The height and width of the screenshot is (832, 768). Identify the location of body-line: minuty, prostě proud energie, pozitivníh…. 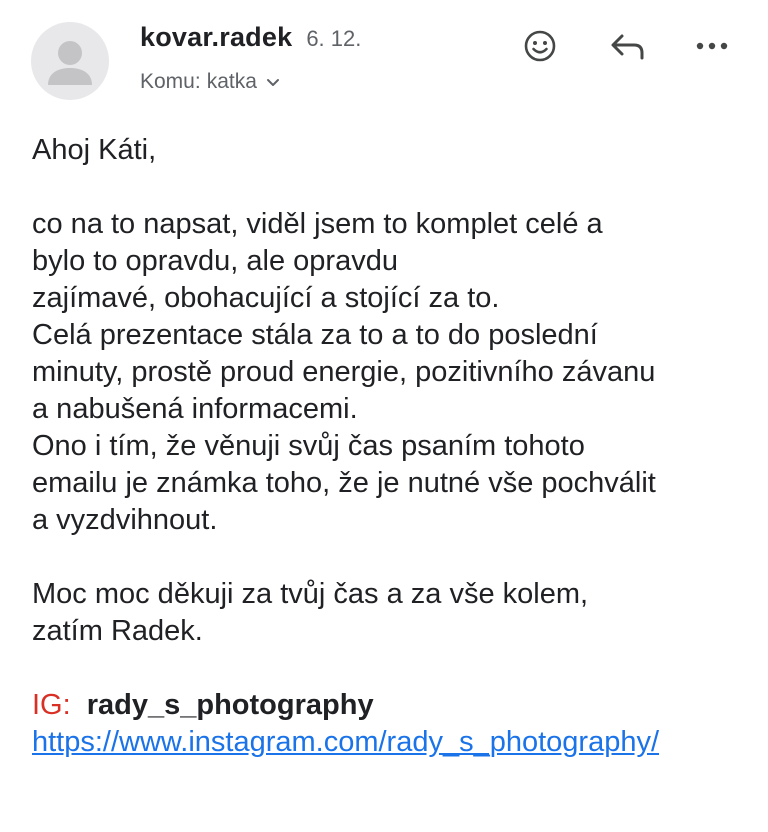
(344, 372).